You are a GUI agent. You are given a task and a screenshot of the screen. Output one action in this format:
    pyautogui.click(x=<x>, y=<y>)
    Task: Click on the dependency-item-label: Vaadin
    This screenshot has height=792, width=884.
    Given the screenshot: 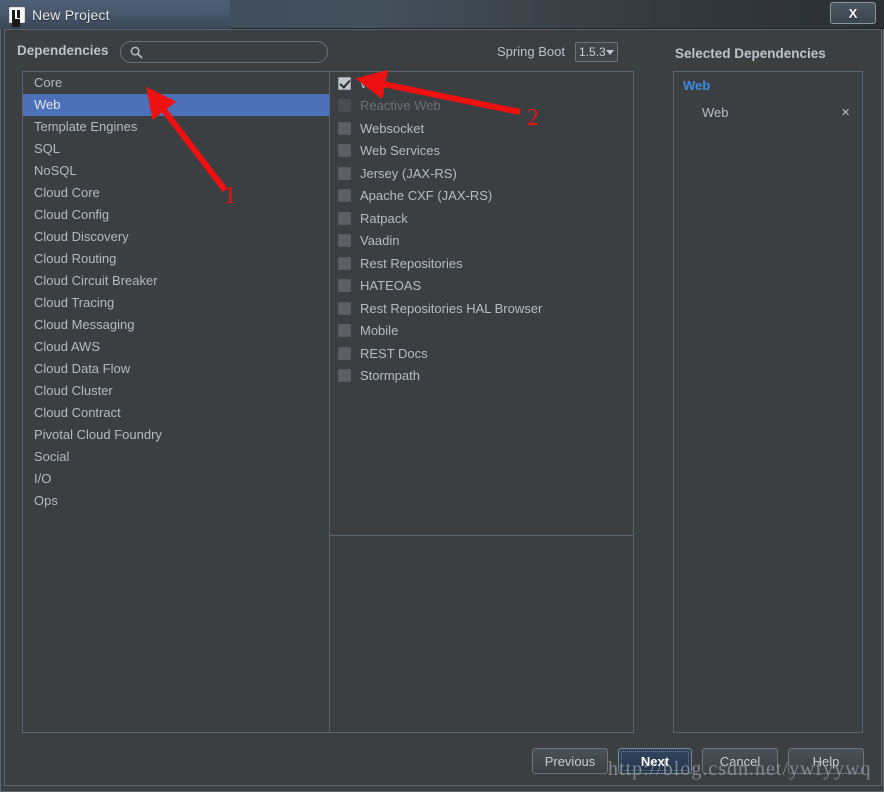 What is the action you would take?
    pyautogui.click(x=380, y=241)
    